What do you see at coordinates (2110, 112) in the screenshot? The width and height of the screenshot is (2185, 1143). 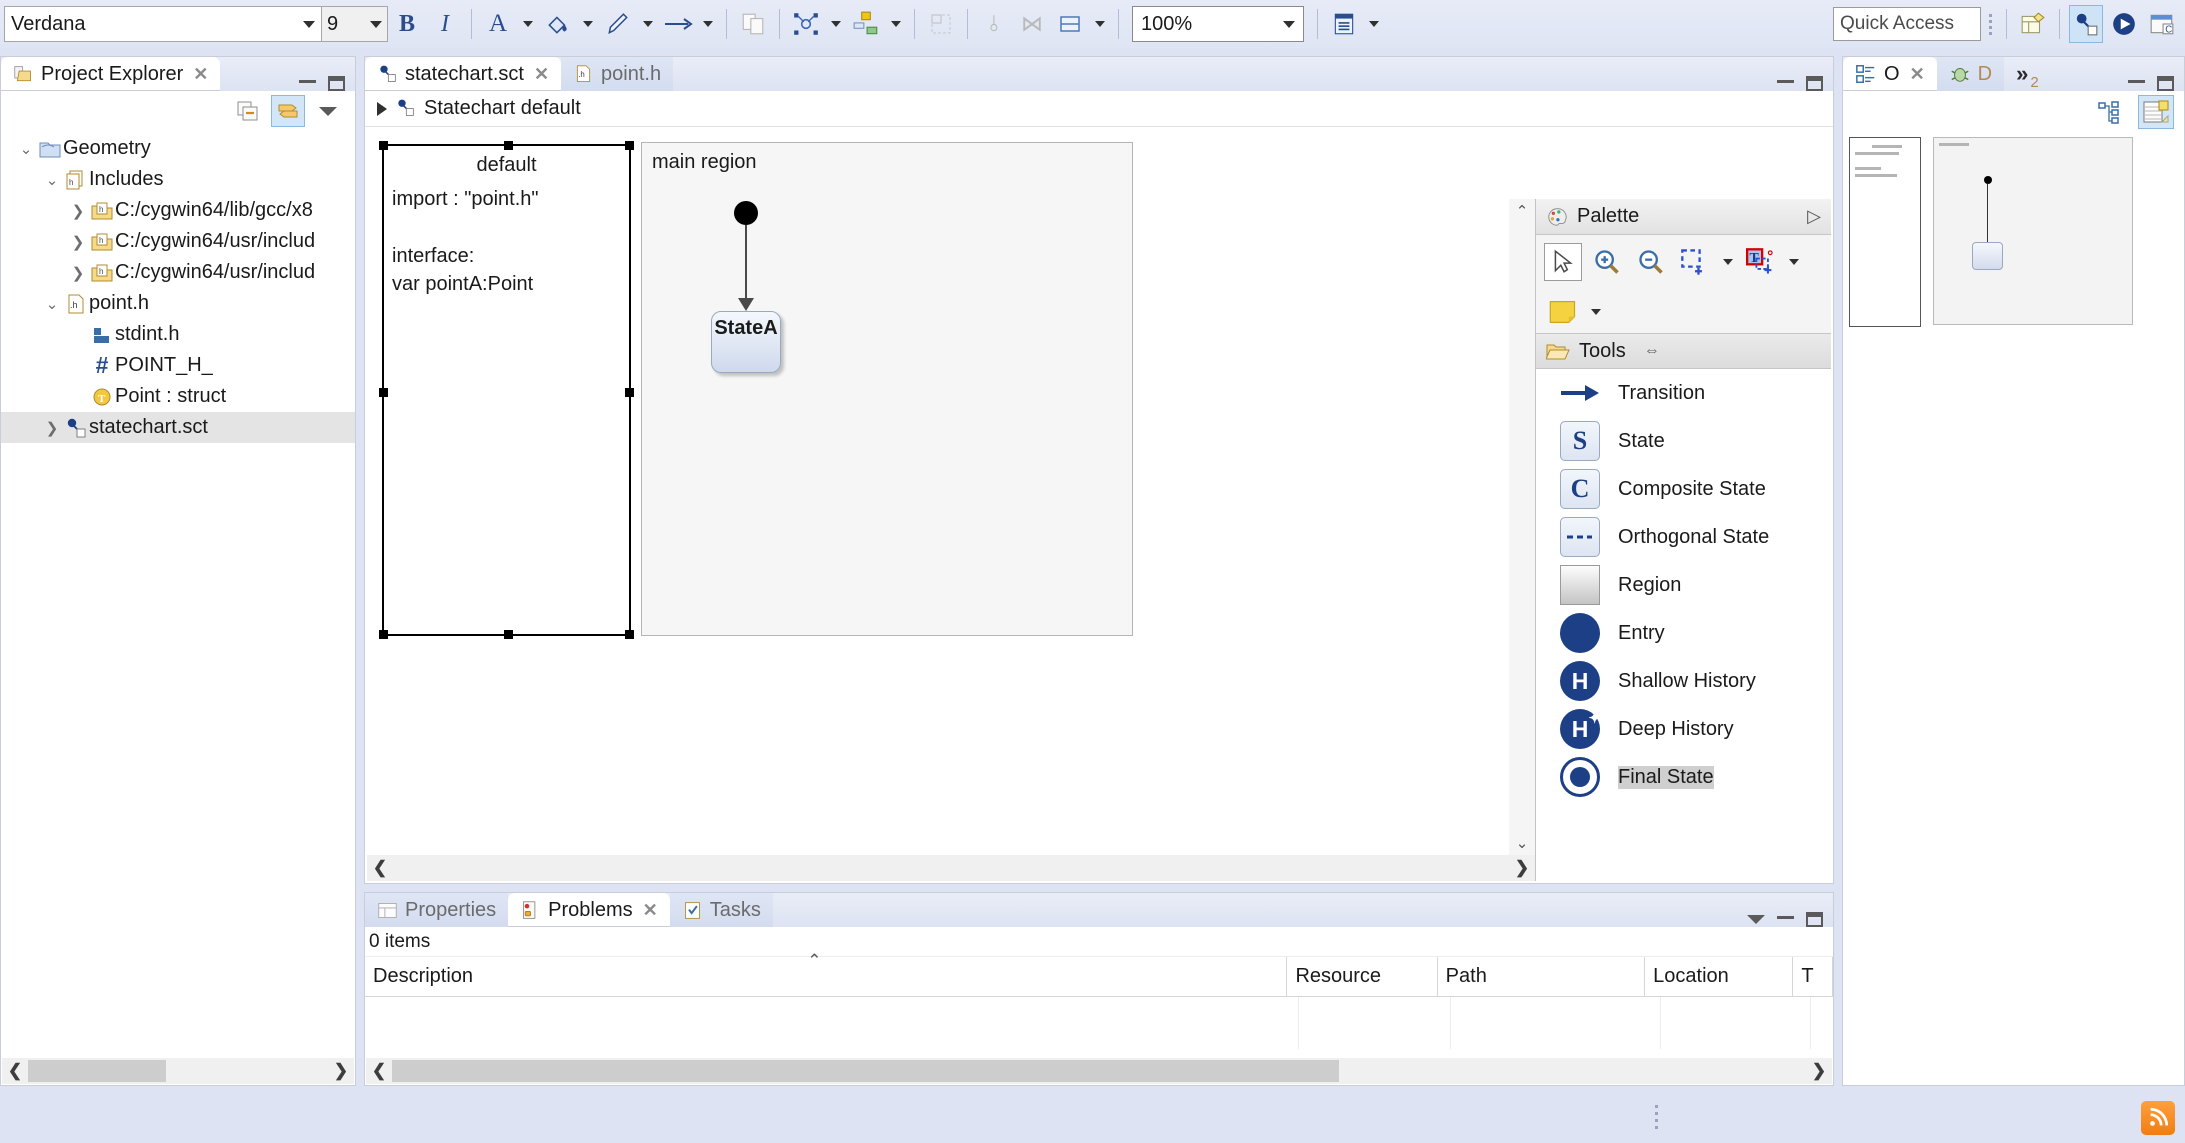 I see `outline-tree-mode-button` at bounding box center [2110, 112].